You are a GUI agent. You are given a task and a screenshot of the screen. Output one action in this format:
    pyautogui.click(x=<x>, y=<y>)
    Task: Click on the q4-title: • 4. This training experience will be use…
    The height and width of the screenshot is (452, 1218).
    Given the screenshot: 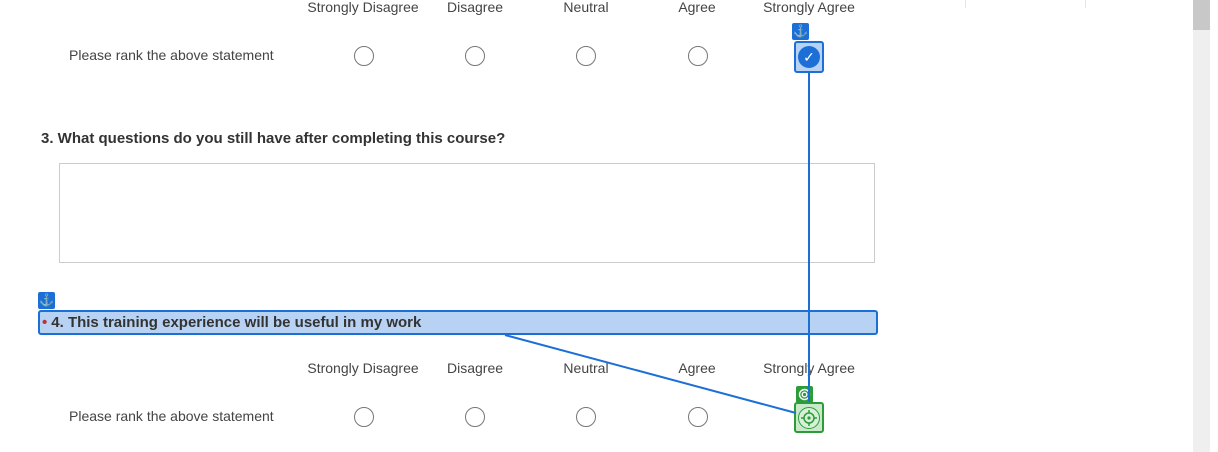 What is the action you would take?
    pyautogui.click(x=232, y=322)
    